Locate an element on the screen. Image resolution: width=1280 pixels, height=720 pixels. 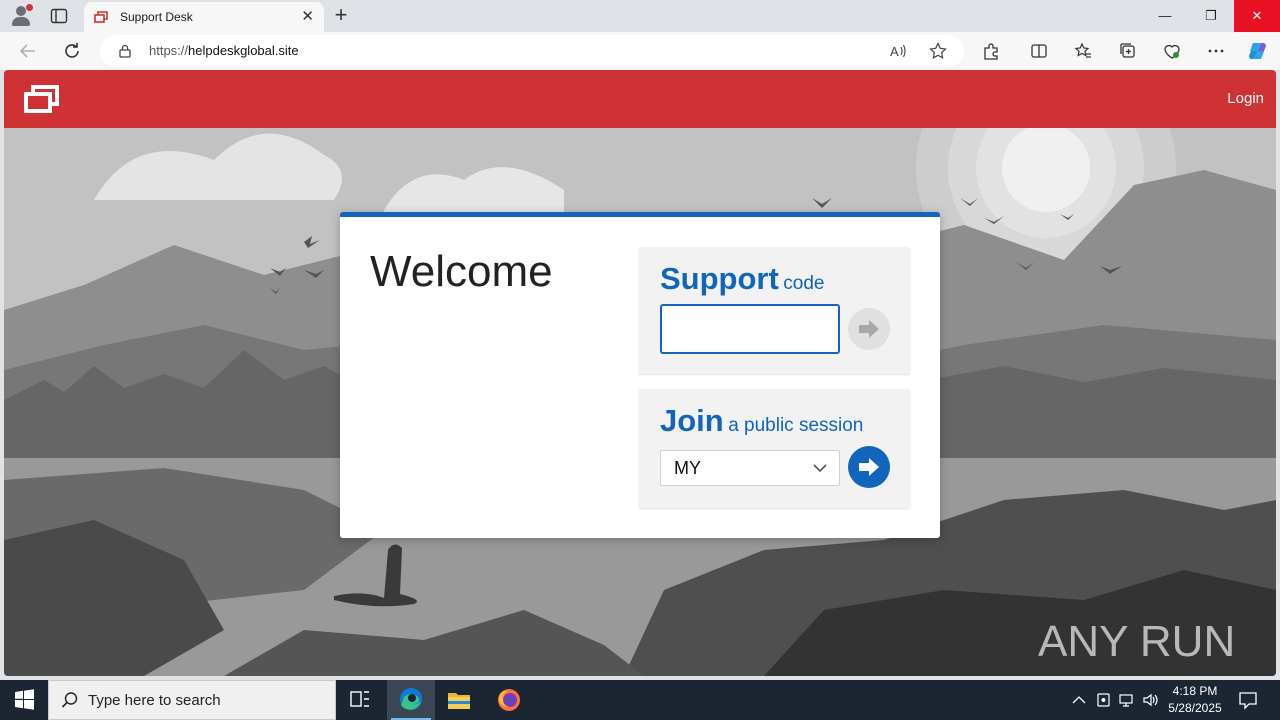
firefox-icon is located at coordinates (509, 700).